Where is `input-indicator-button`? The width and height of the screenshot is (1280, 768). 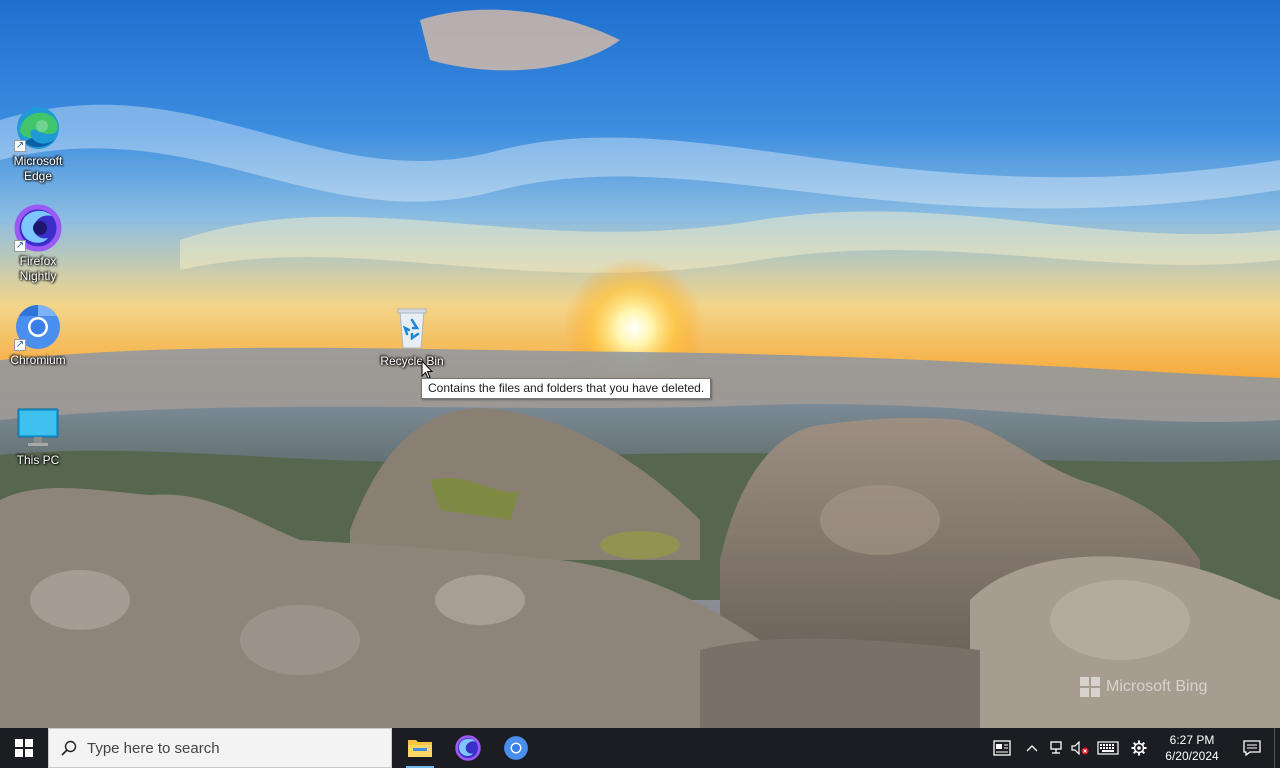 input-indicator-button is located at coordinates (1108, 748).